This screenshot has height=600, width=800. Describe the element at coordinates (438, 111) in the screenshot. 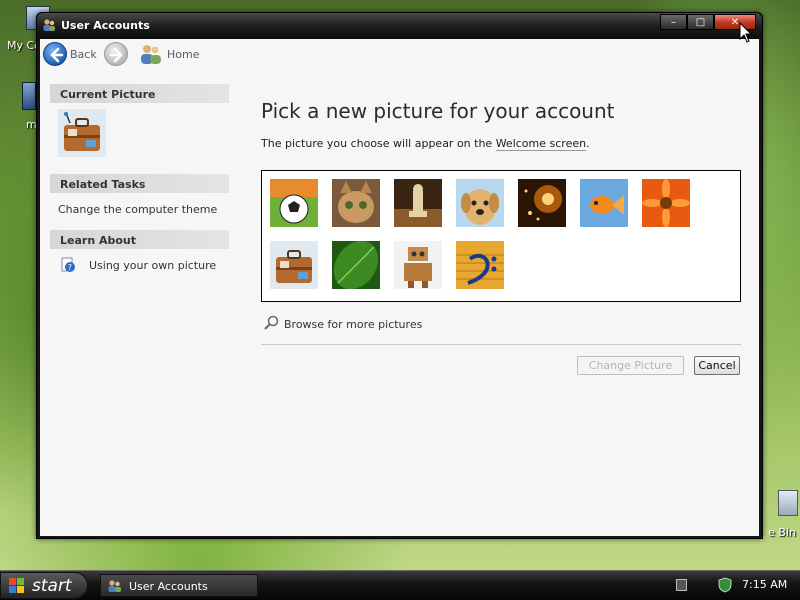

I see `page-title: Pick a new picture for your account` at that location.